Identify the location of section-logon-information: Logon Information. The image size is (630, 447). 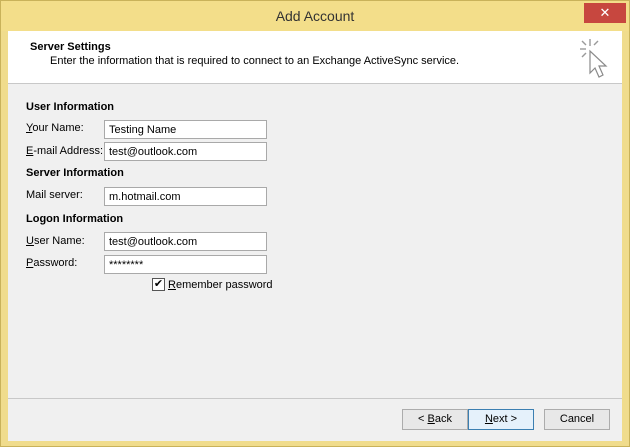
(75, 219).